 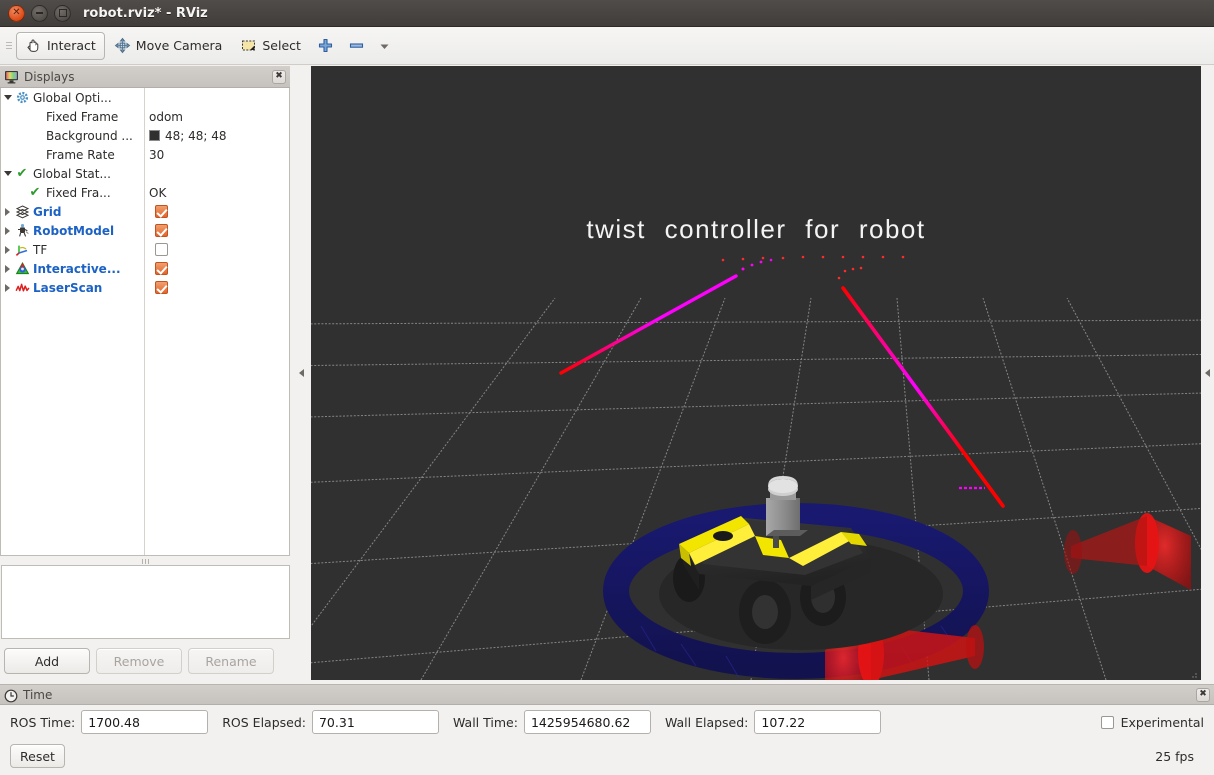 I want to click on display-tree-row: TF, so click(x=145, y=249).